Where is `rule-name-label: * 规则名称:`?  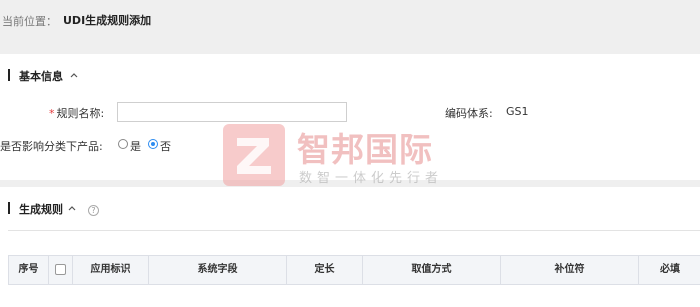 rule-name-label: * 规则名称: is located at coordinates (76, 113).